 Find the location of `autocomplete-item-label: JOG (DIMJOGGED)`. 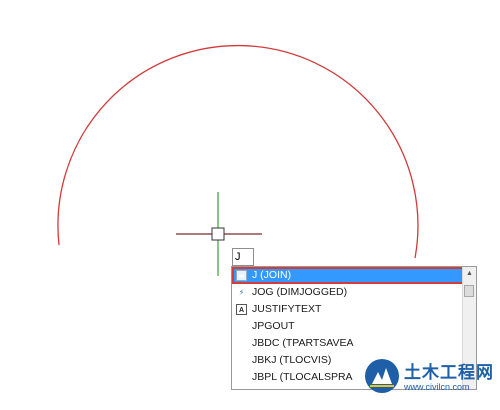

autocomplete-item-label: JOG (DIMJOGGED) is located at coordinates (300, 292).